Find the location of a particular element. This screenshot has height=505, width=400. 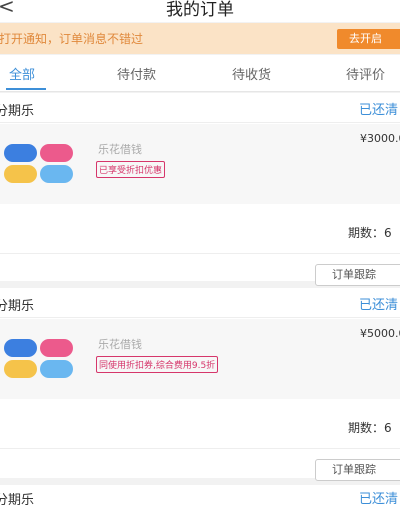

tab-pending-review: 待评价 is located at coordinates (365, 73).